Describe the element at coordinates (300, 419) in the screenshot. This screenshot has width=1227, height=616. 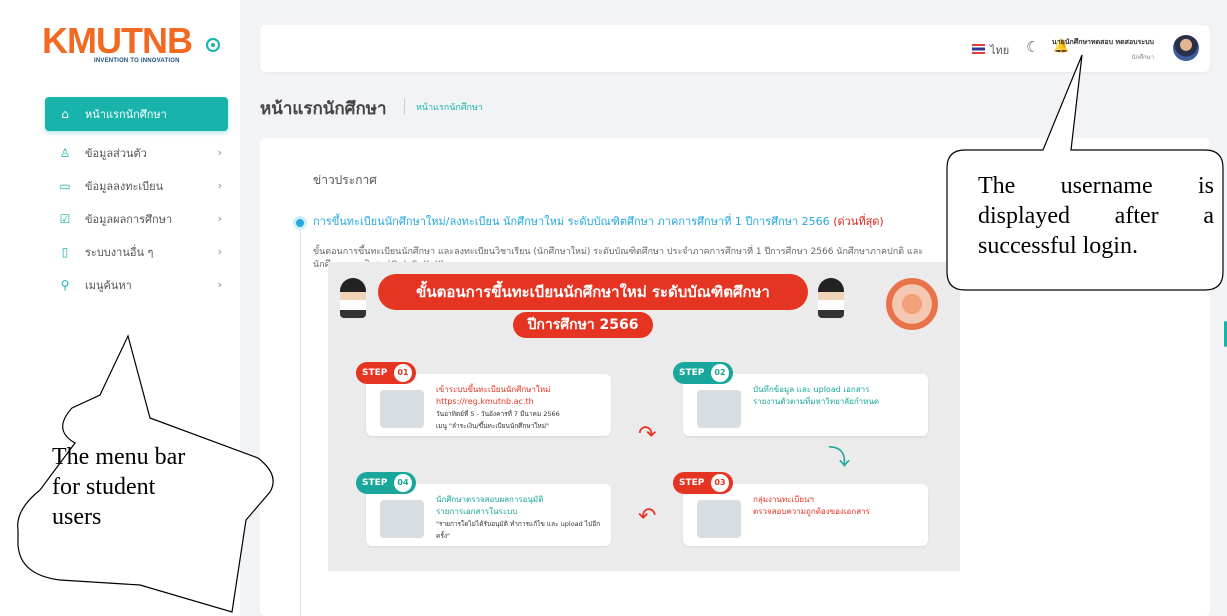
I see `timeline-line` at that location.